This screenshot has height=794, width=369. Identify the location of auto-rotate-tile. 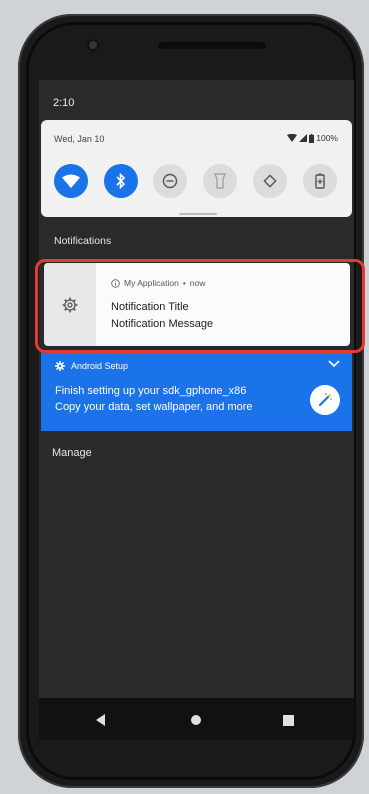
(270, 181).